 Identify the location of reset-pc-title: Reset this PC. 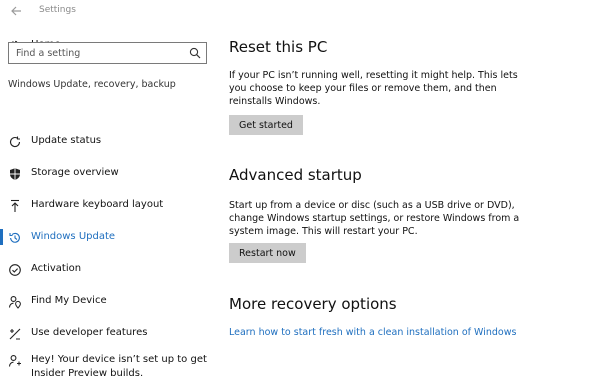
(278, 47).